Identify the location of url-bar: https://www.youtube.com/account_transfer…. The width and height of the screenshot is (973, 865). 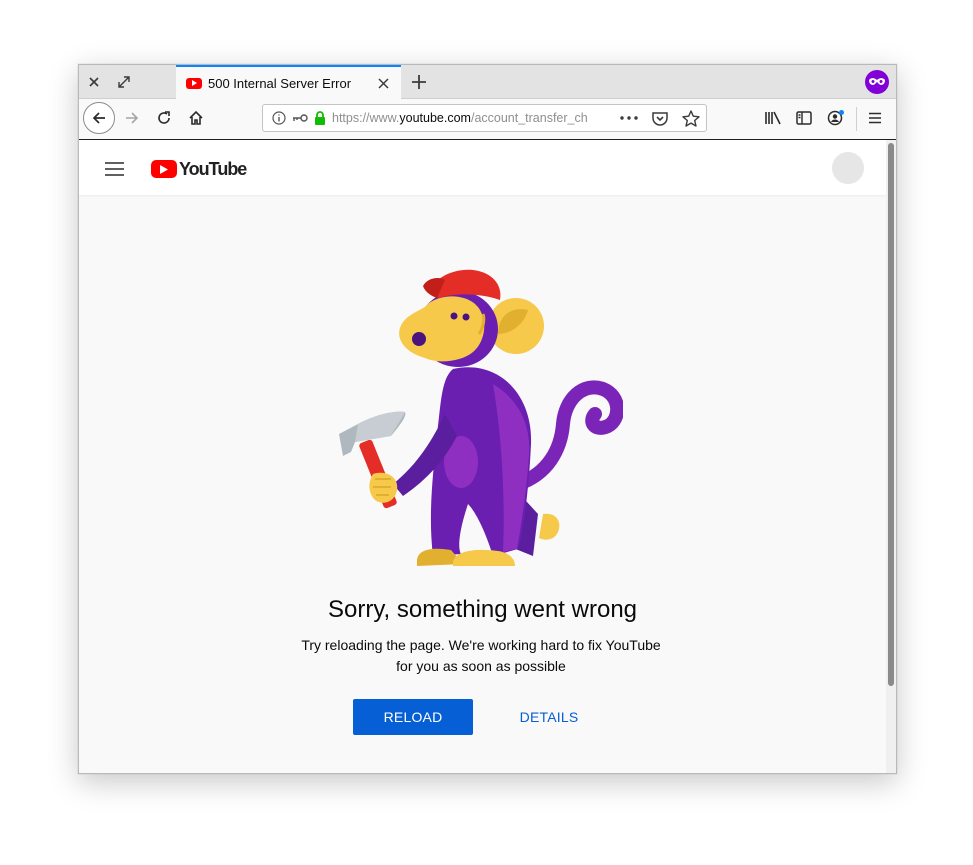
(484, 118).